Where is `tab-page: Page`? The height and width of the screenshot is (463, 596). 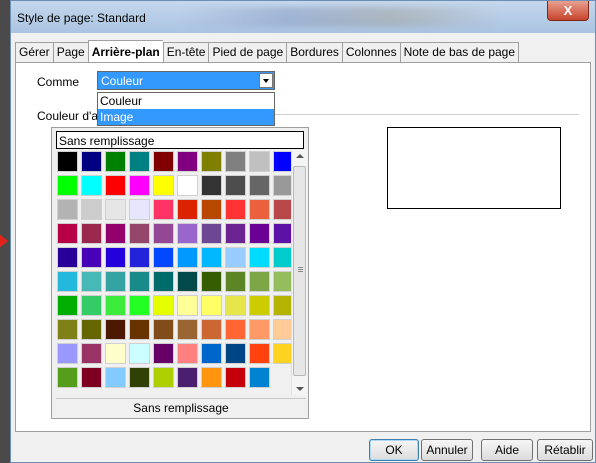 tab-page: Page is located at coordinates (70, 52).